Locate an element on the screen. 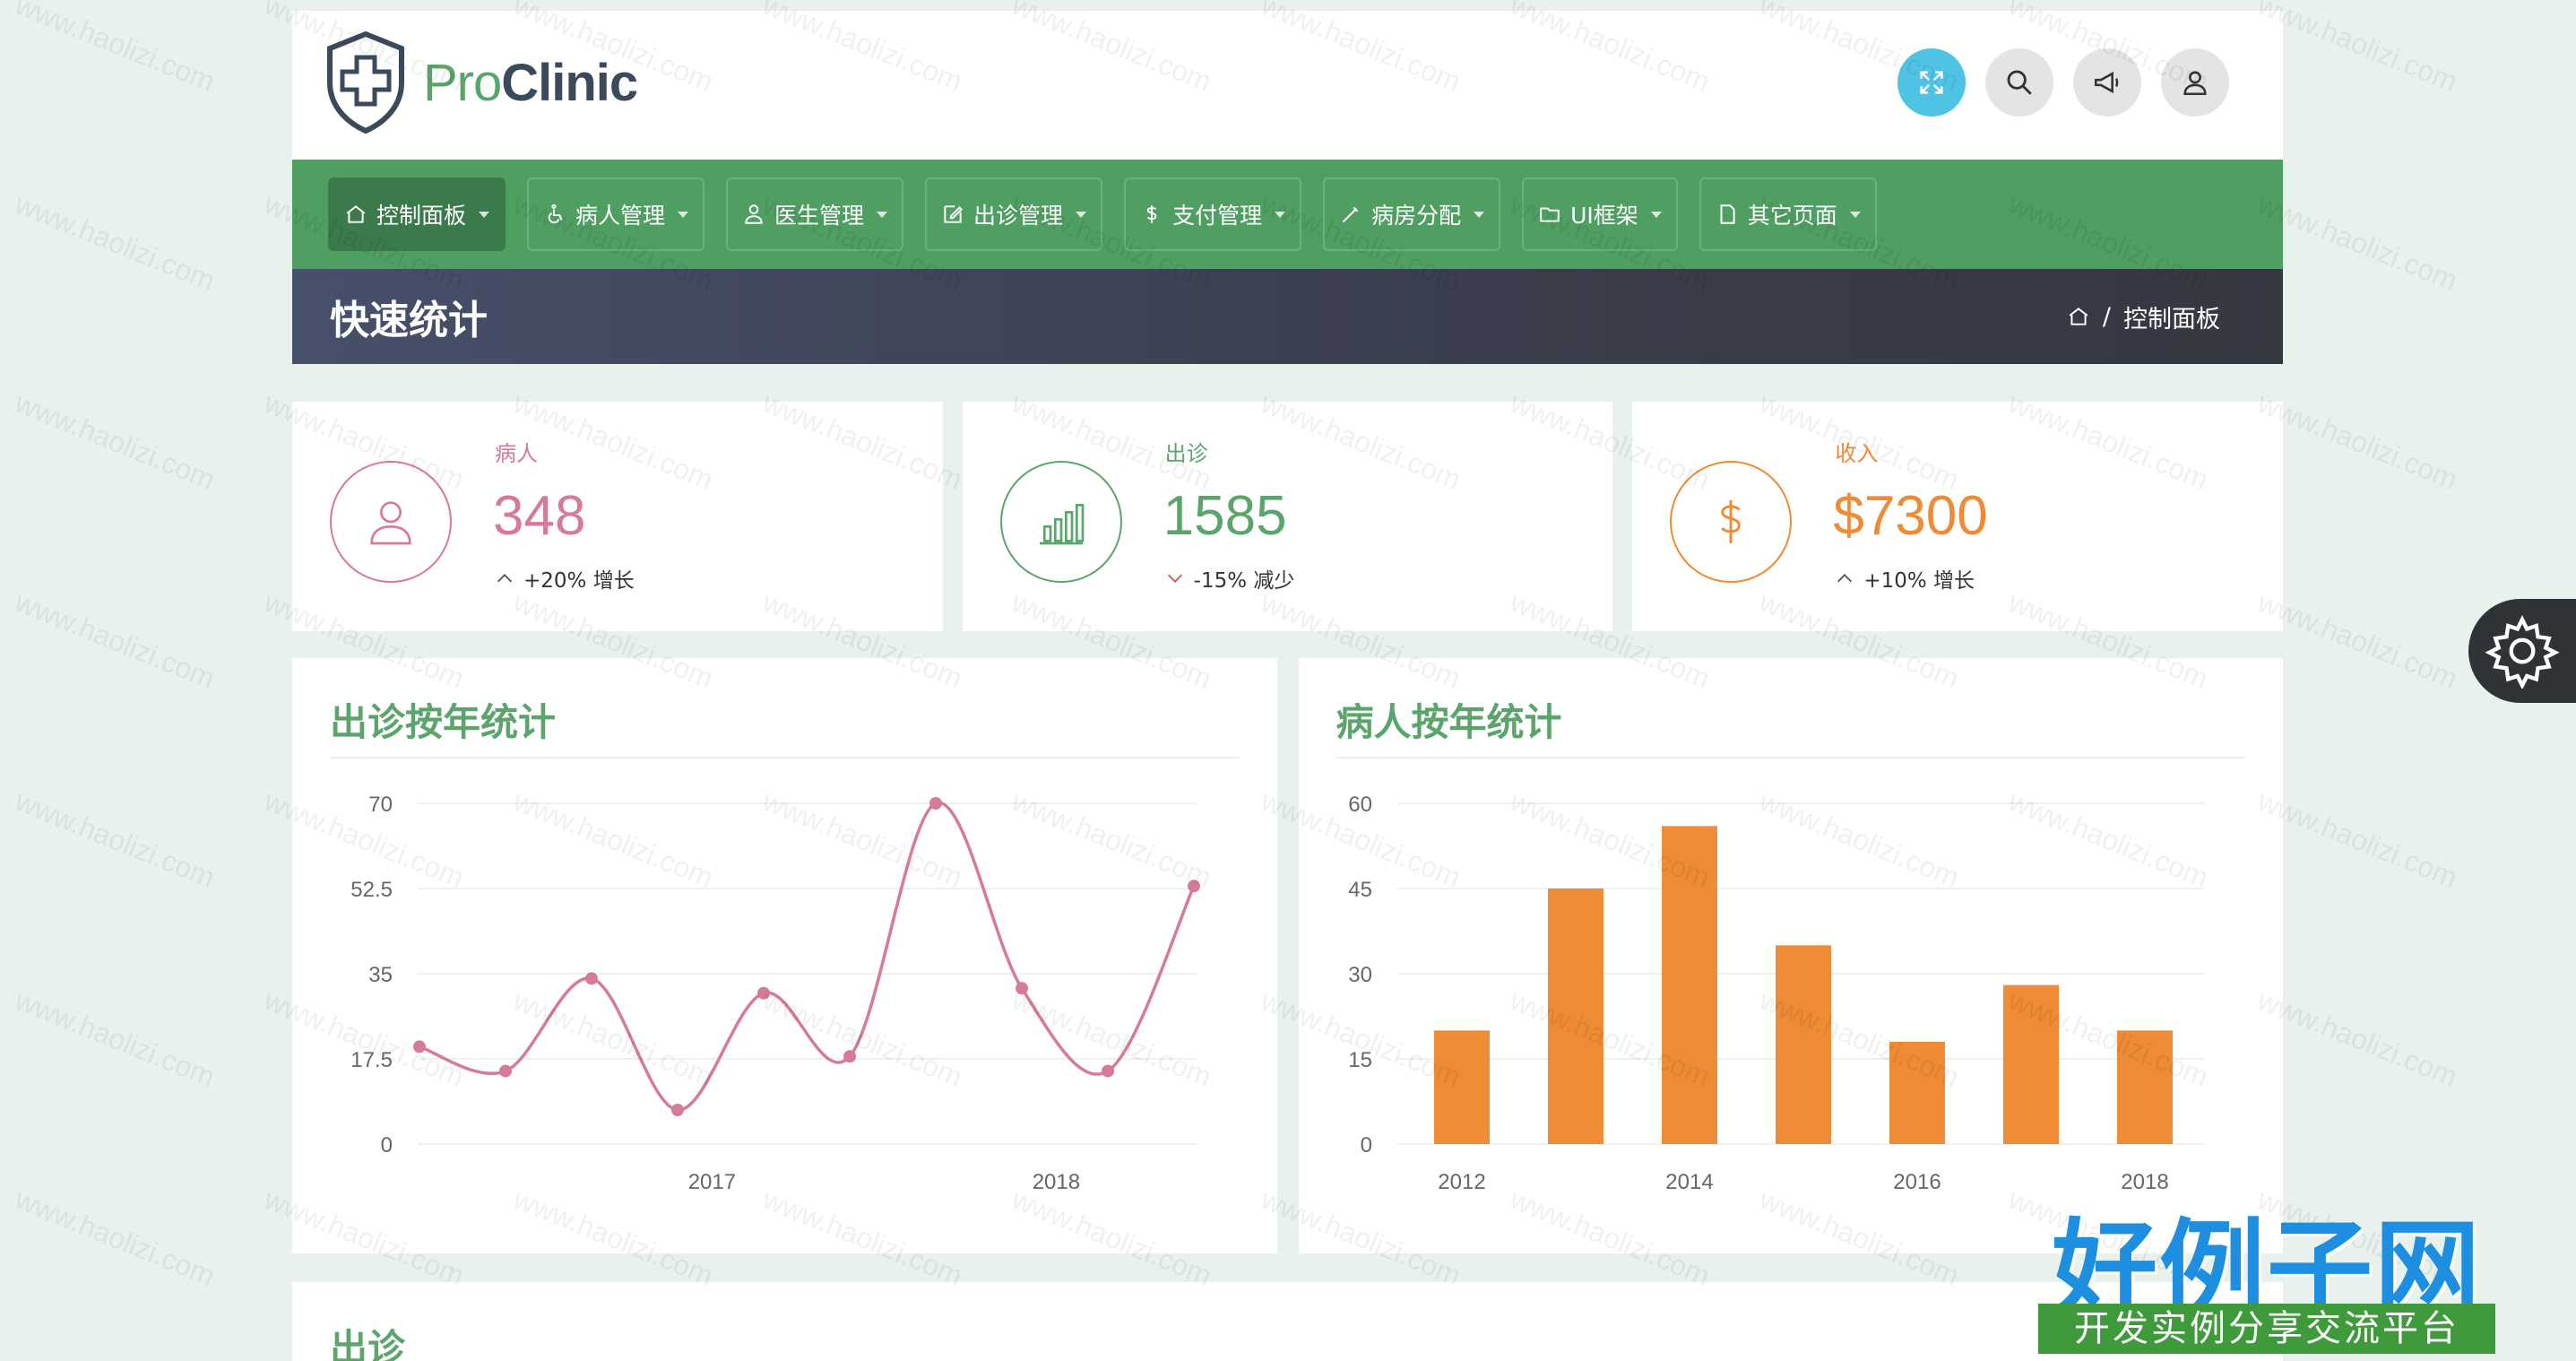 The image size is (2576, 1361). stat-change: +20% 增长 is located at coordinates (565, 578).